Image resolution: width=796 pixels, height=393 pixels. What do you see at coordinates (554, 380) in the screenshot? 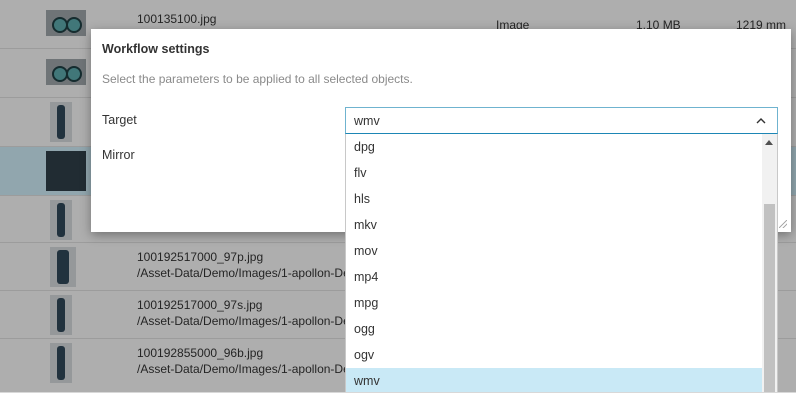
I see `dropdown-option-selected: wmv` at bounding box center [554, 380].